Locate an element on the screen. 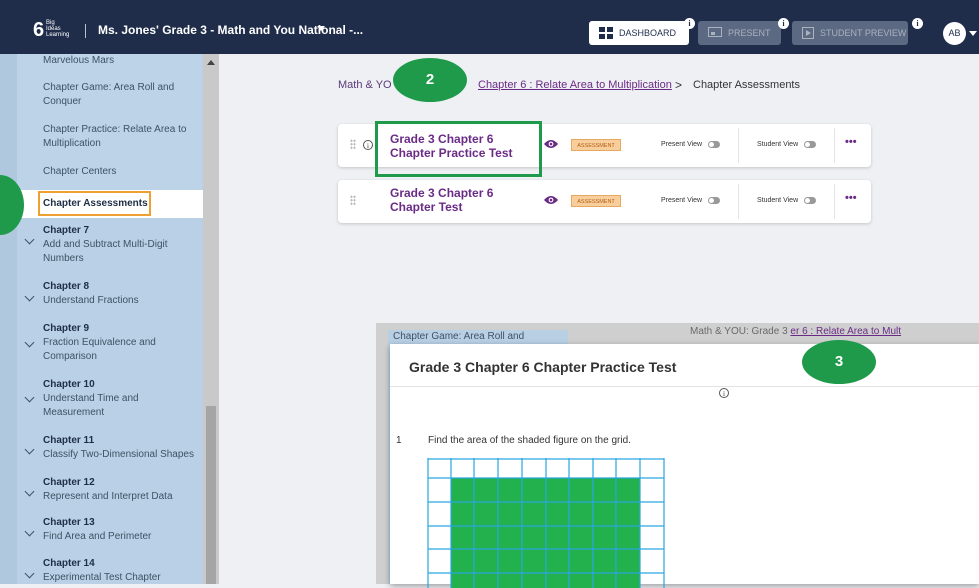 Image resolution: width=979 pixels, height=588 pixels. sidebar-item-chapter-assessments: Chapter Assessments is located at coordinates (95, 204).